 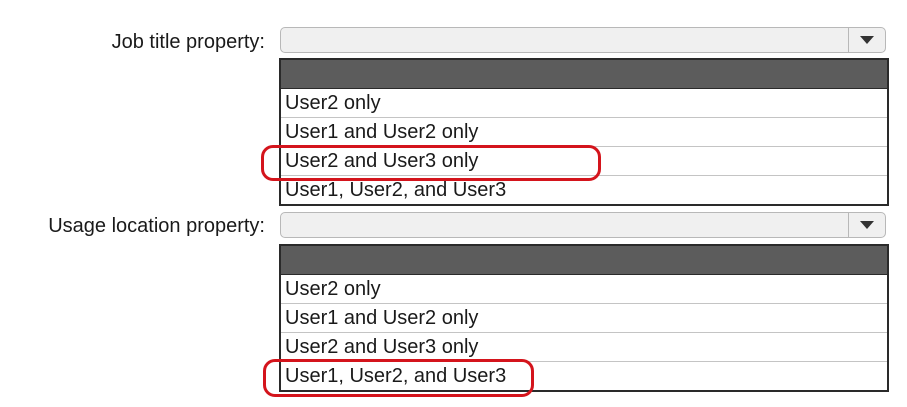 What do you see at coordinates (156, 226) in the screenshot?
I see `usage-location-label: Usage location property:` at bounding box center [156, 226].